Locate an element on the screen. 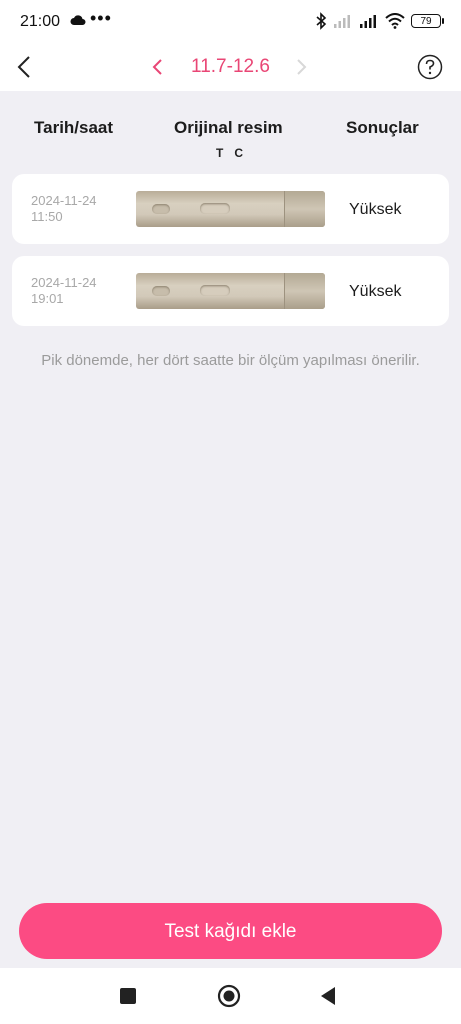  t-line-marker: T is located at coordinates (220, 153).